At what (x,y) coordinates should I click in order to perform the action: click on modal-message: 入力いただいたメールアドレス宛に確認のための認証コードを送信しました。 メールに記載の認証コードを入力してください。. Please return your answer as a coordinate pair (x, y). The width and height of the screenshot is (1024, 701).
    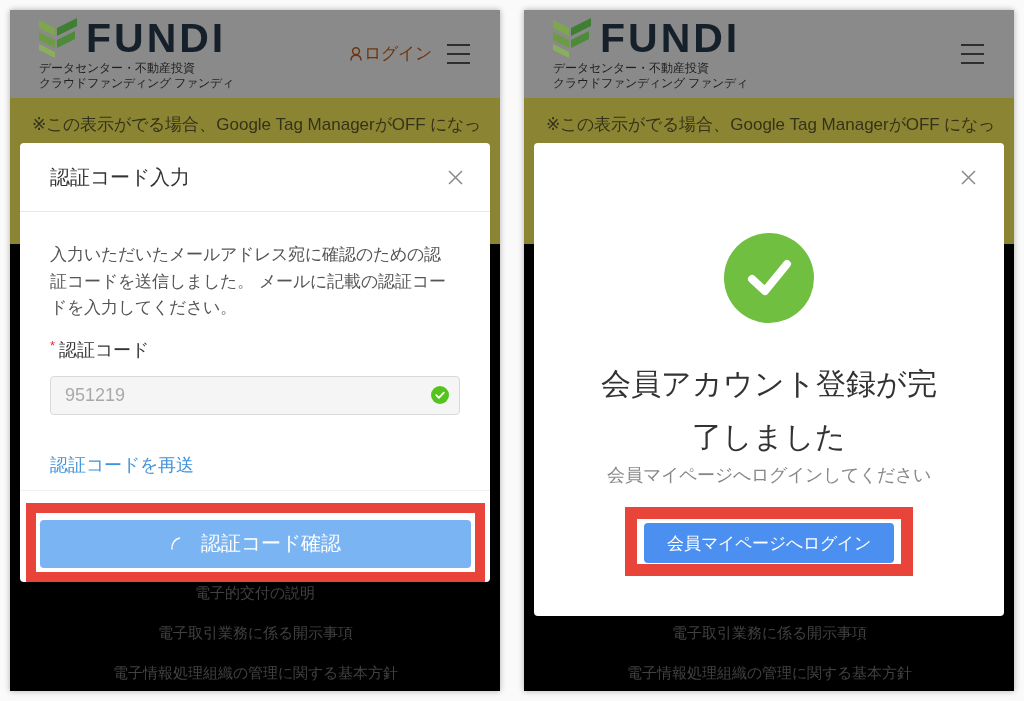
    Looking at the image, I should click on (248, 281).